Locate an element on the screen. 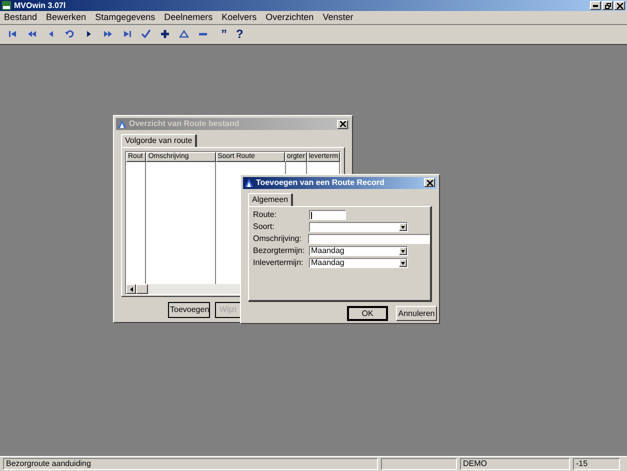 The width and height of the screenshot is (627, 471). tab: Algemeen is located at coordinates (271, 199).